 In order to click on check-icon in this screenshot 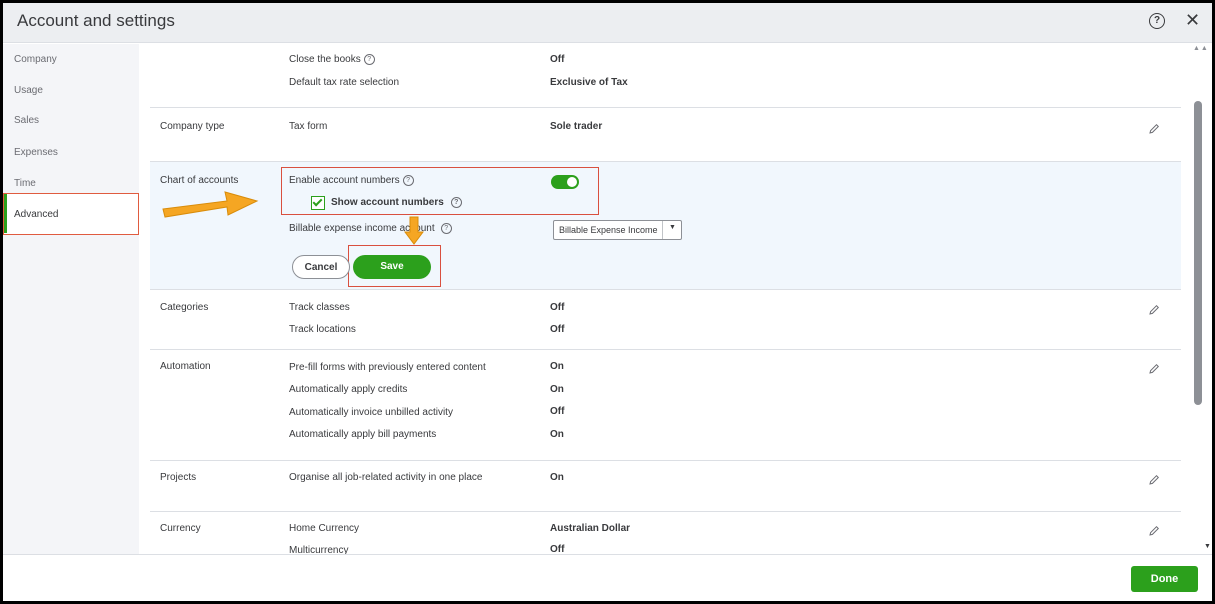, I will do `click(317, 201)`.